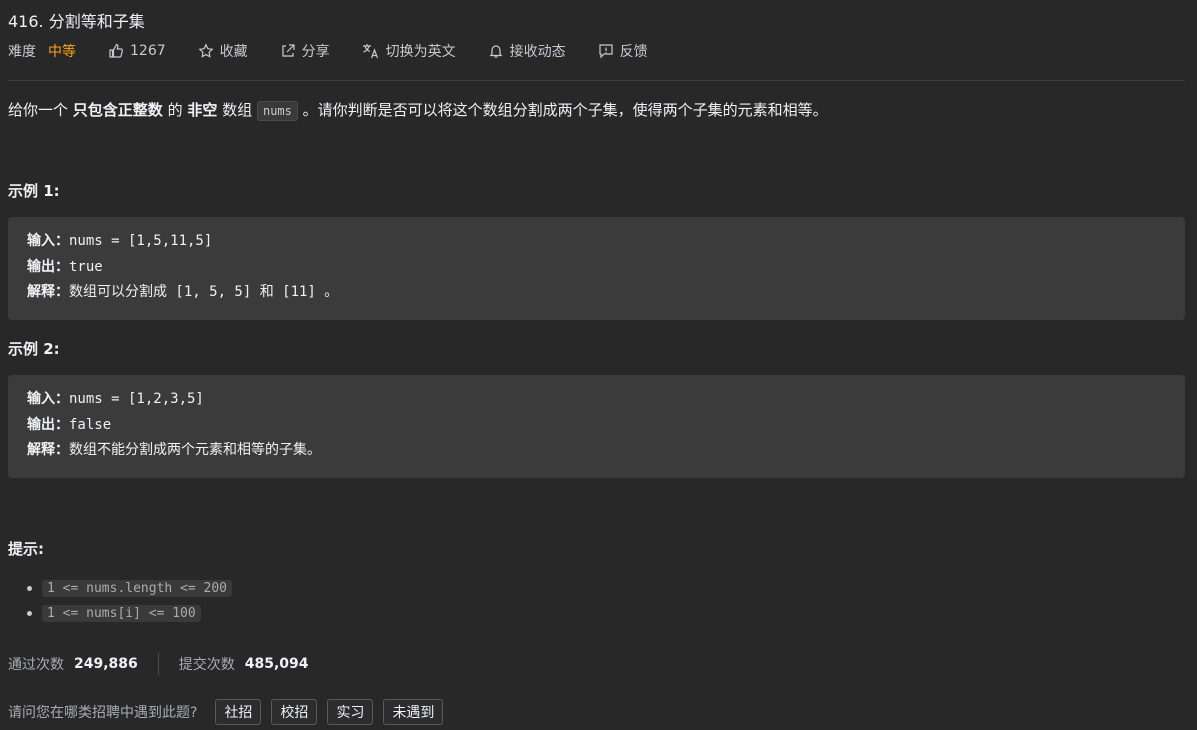 This screenshot has width=1197, height=730. Describe the element at coordinates (202, 110) in the screenshot. I see `desc-bold: 非空` at that location.